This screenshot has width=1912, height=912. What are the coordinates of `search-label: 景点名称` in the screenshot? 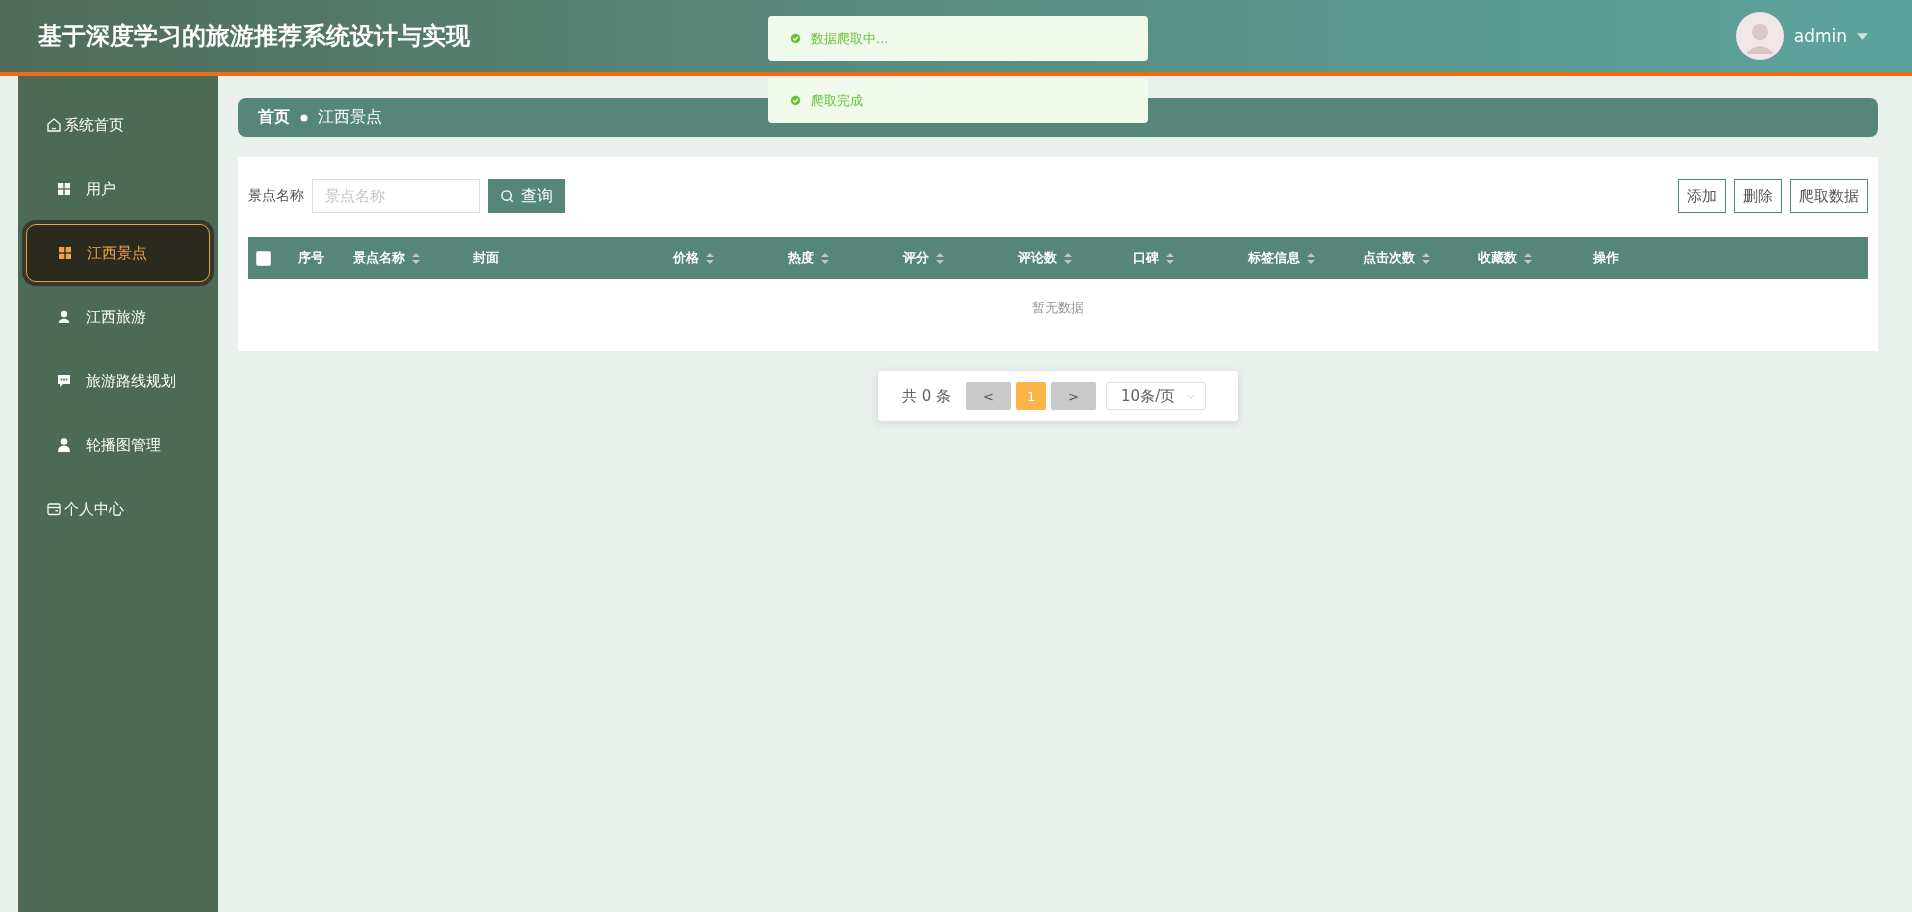 It's located at (276, 196).